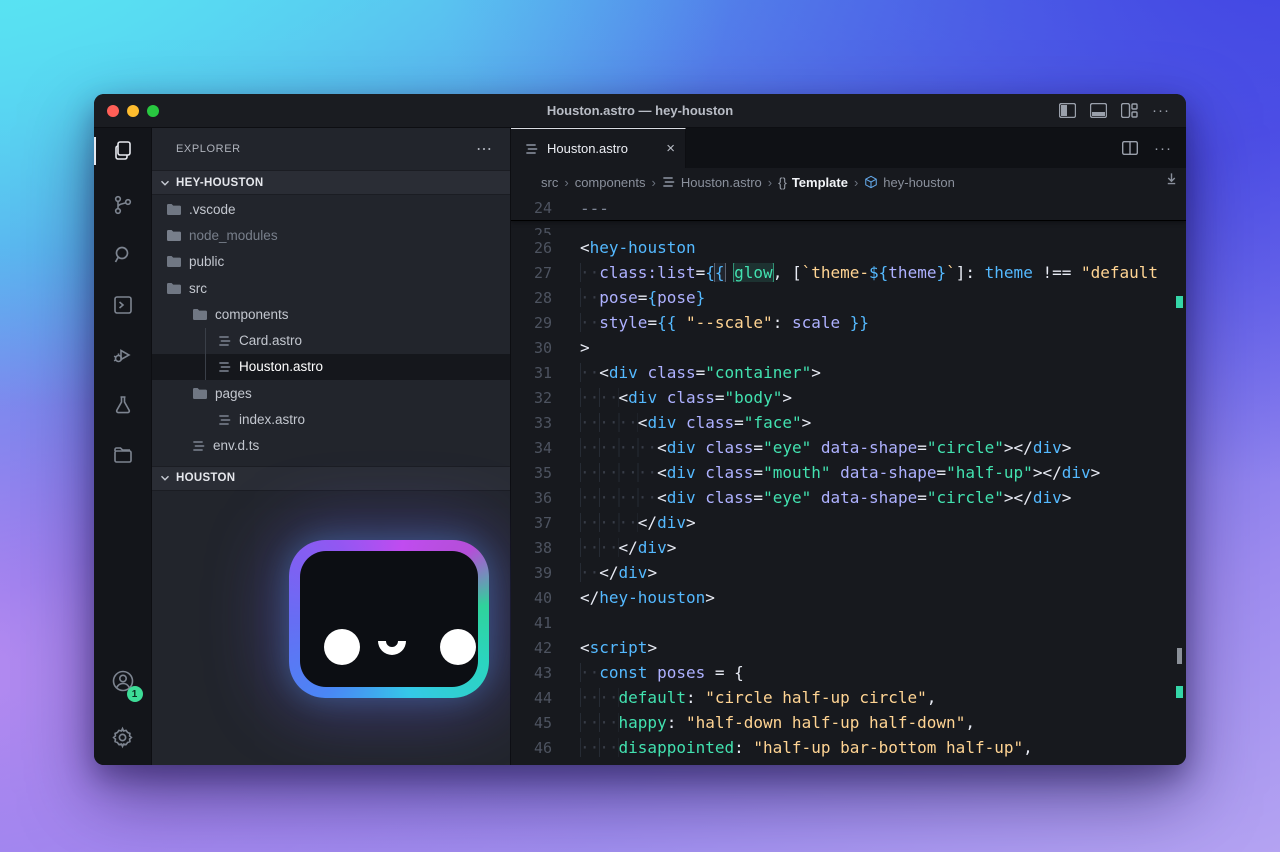 This screenshot has width=1280, height=852. I want to click on search-icon, so click(123, 255).